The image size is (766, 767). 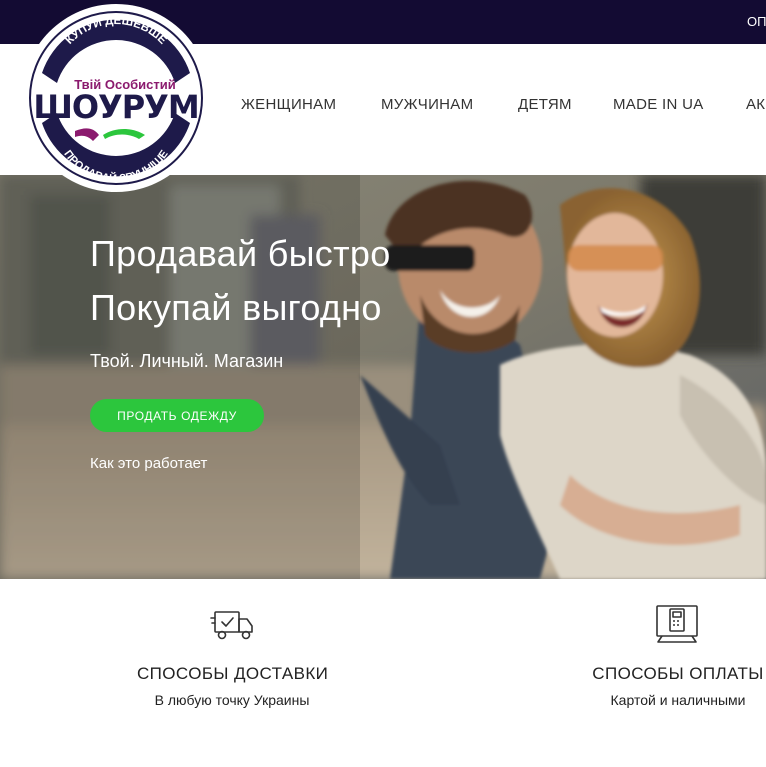 What do you see at coordinates (177, 415) in the screenshot?
I see `sell-clothes-button: ПРОДАТЬ ОДЕЖДУ` at bounding box center [177, 415].